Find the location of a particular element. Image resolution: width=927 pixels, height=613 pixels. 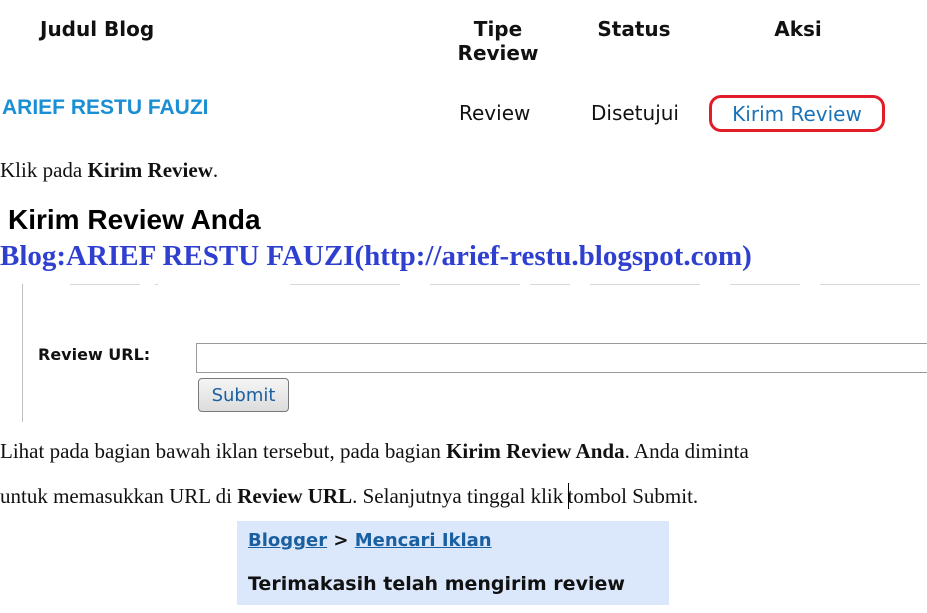

instruction-2-suffix: . Anda diminta is located at coordinates (686, 451).